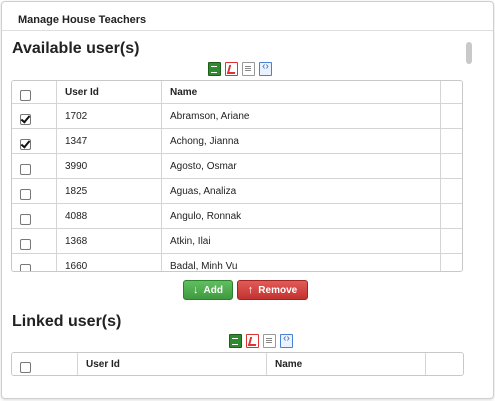 The width and height of the screenshot is (495, 401). What do you see at coordinates (109, 191) in the screenshot?
I see `user-id-cell: 1825` at bounding box center [109, 191].